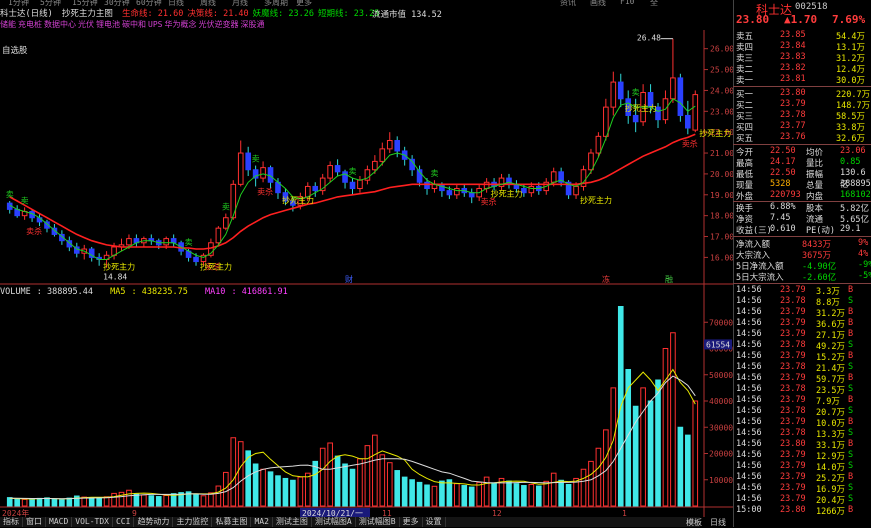 The height and width of the screenshot is (528, 871). Describe the element at coordinates (292, 522) in the screenshot. I see `indicator-tab: 测试主图` at that location.